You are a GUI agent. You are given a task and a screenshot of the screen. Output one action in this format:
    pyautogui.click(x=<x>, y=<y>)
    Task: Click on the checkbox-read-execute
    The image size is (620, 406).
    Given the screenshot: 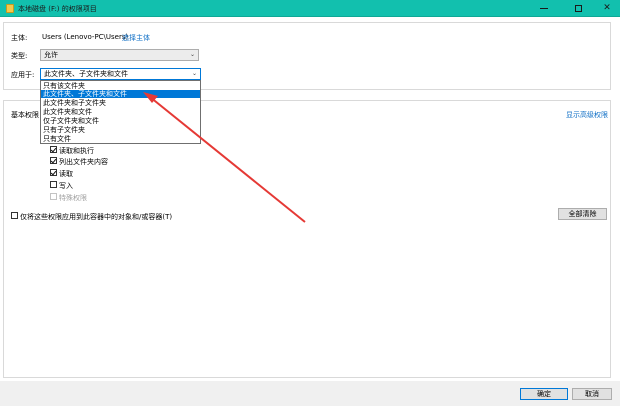 What is the action you would take?
    pyautogui.click(x=53, y=149)
    